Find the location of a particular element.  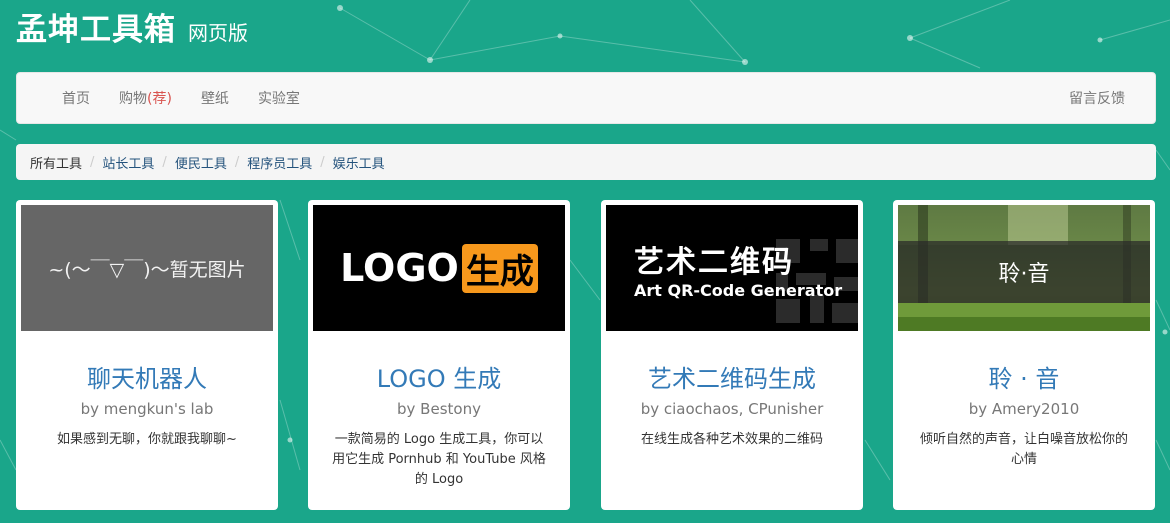

card-author: by ciaochaos, CPunisher is located at coordinates (732, 409).